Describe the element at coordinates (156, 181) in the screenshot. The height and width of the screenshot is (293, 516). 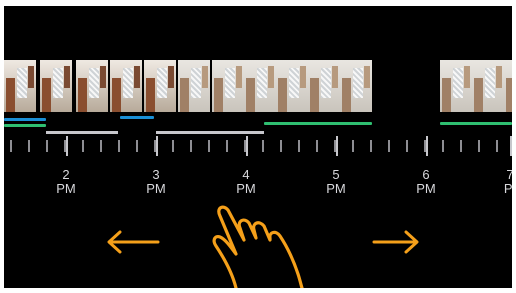
I see `hour-label-3pm: 3 PM` at that location.